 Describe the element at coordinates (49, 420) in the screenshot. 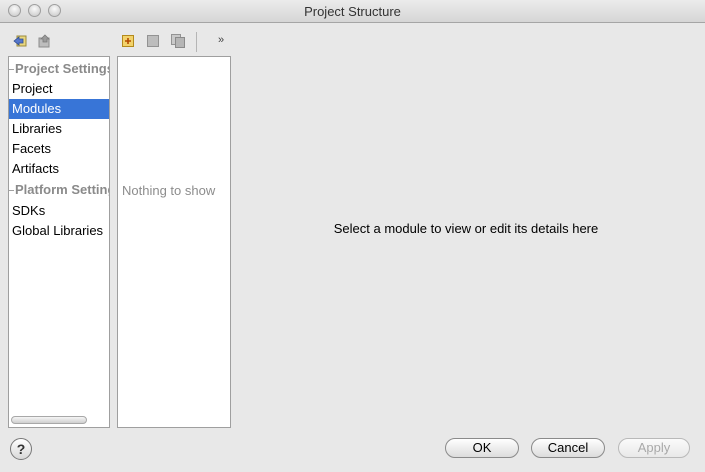

I see `horizontal-scrollbar` at that location.